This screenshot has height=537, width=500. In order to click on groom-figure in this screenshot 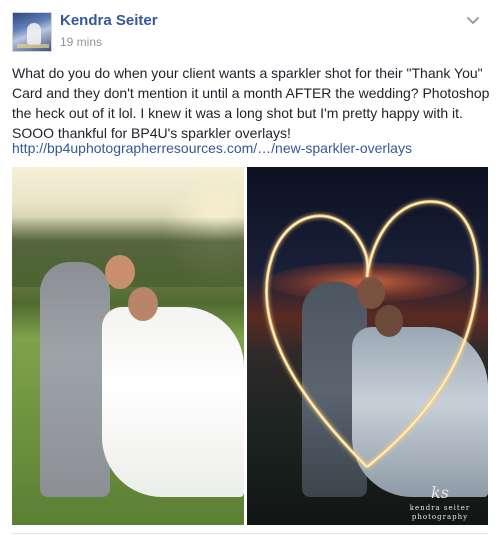, I will do `click(75, 379)`.